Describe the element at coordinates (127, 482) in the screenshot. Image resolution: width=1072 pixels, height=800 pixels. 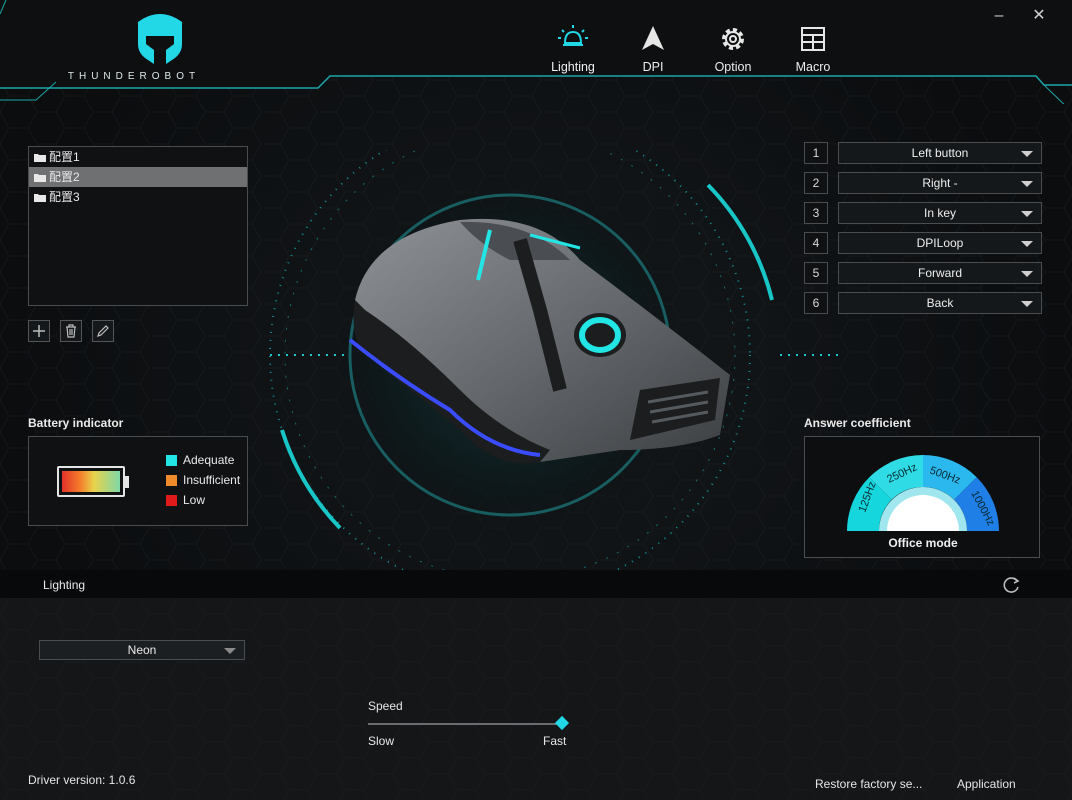
I see `battery-tip` at that location.